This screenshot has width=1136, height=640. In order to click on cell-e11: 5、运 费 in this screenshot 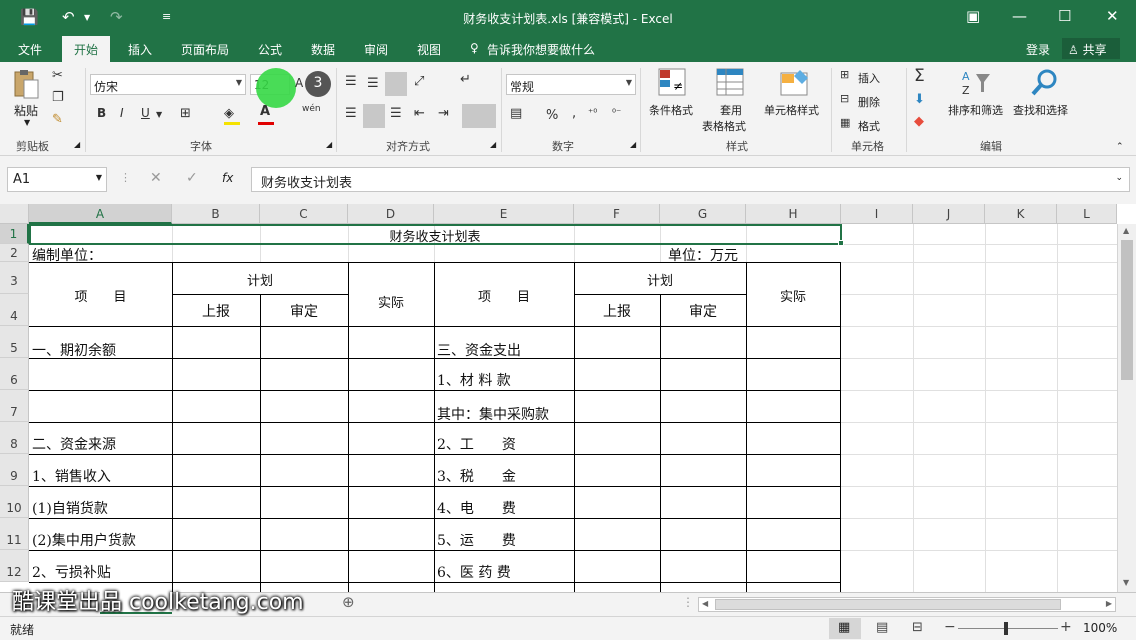, I will do `click(476, 540)`.